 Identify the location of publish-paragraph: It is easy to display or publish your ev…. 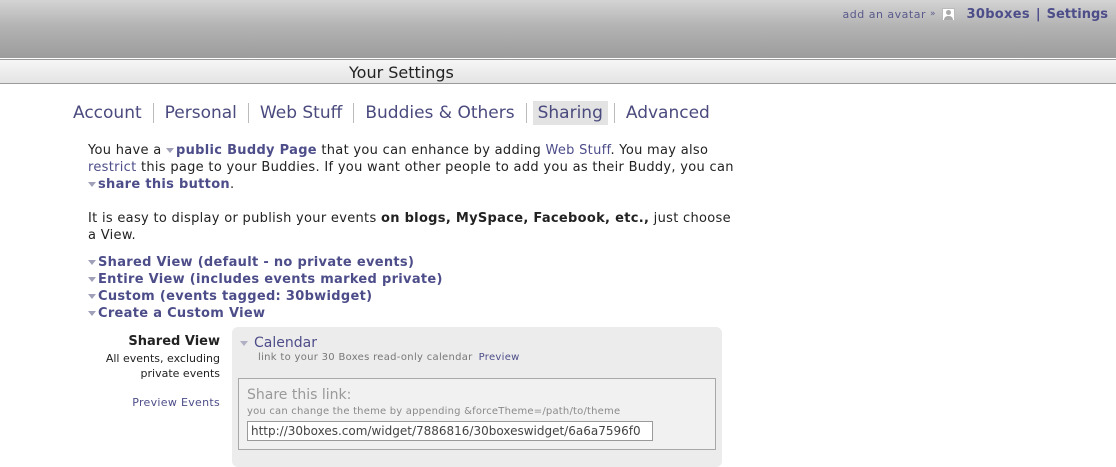
(413, 227).